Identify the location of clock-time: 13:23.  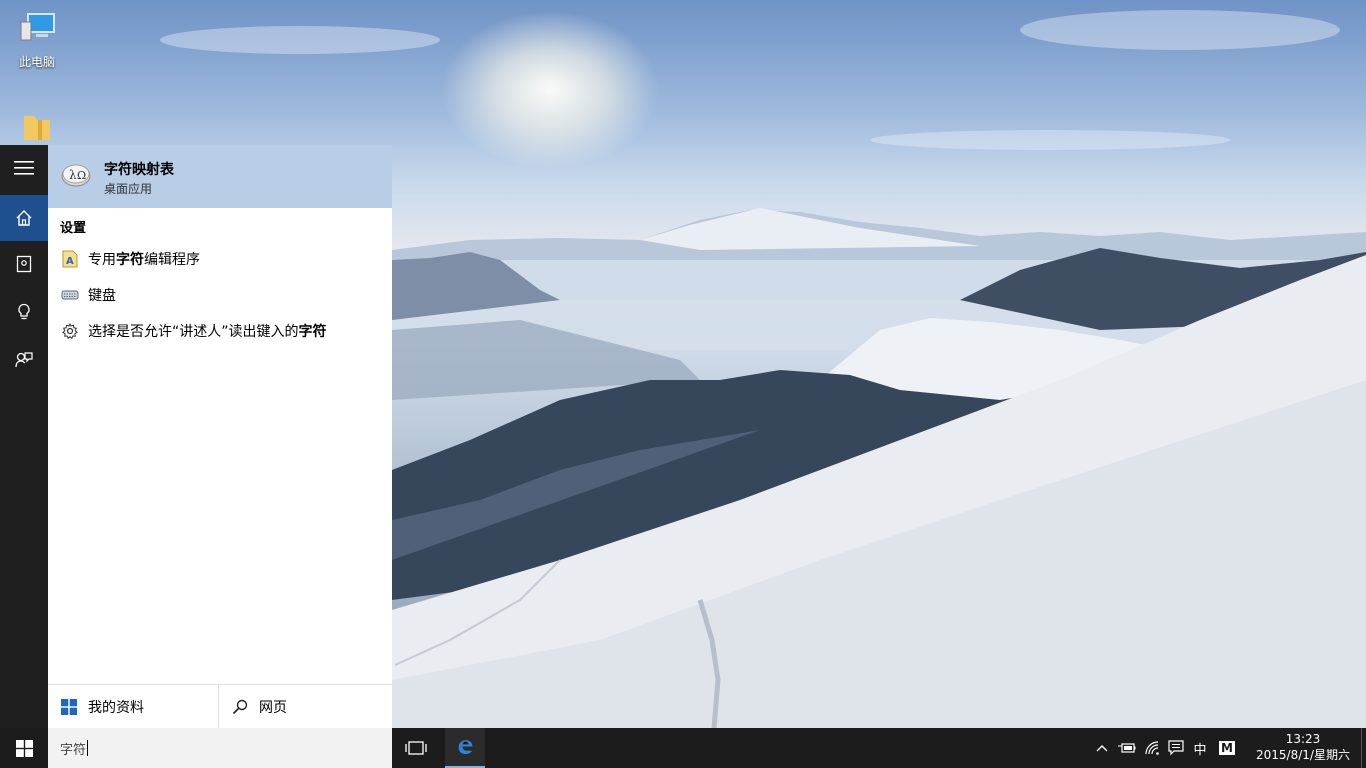
(1303, 739).